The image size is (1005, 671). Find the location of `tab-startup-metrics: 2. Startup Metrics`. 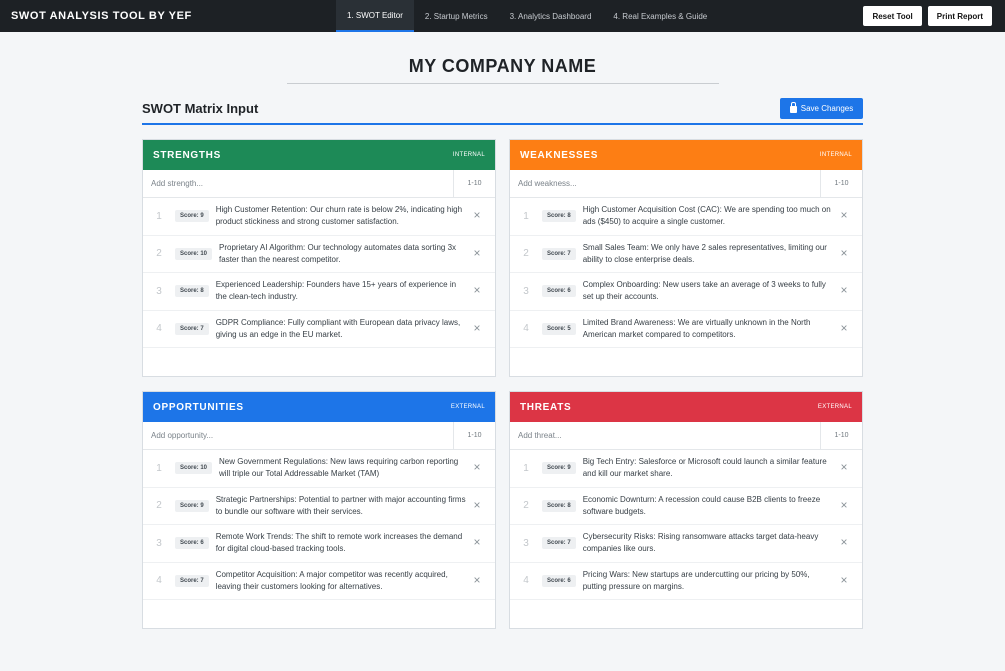

tab-startup-metrics: 2. Startup Metrics is located at coordinates (456, 16).